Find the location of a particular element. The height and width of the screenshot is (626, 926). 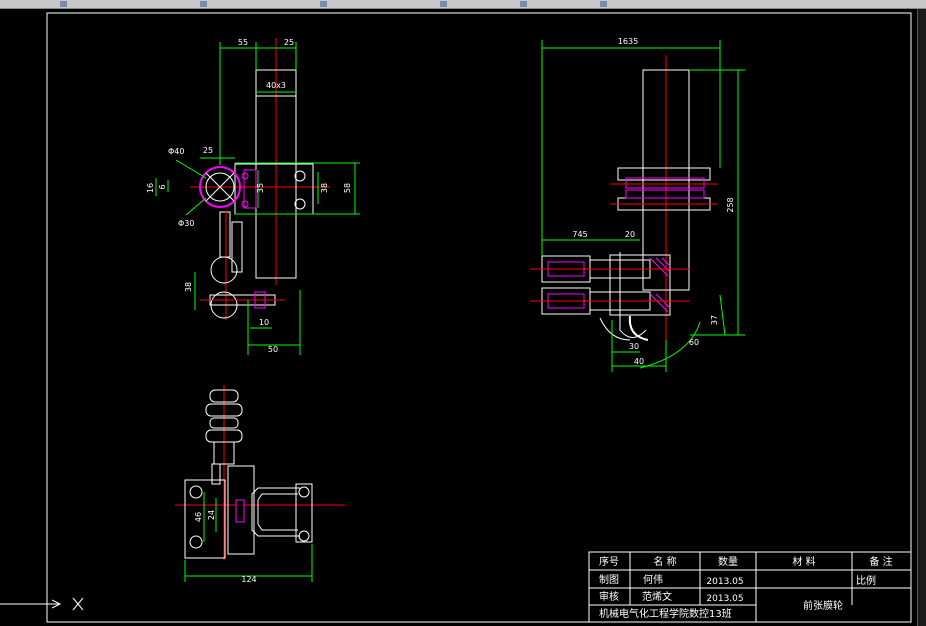

dim-label: 58 is located at coordinates (347, 188).